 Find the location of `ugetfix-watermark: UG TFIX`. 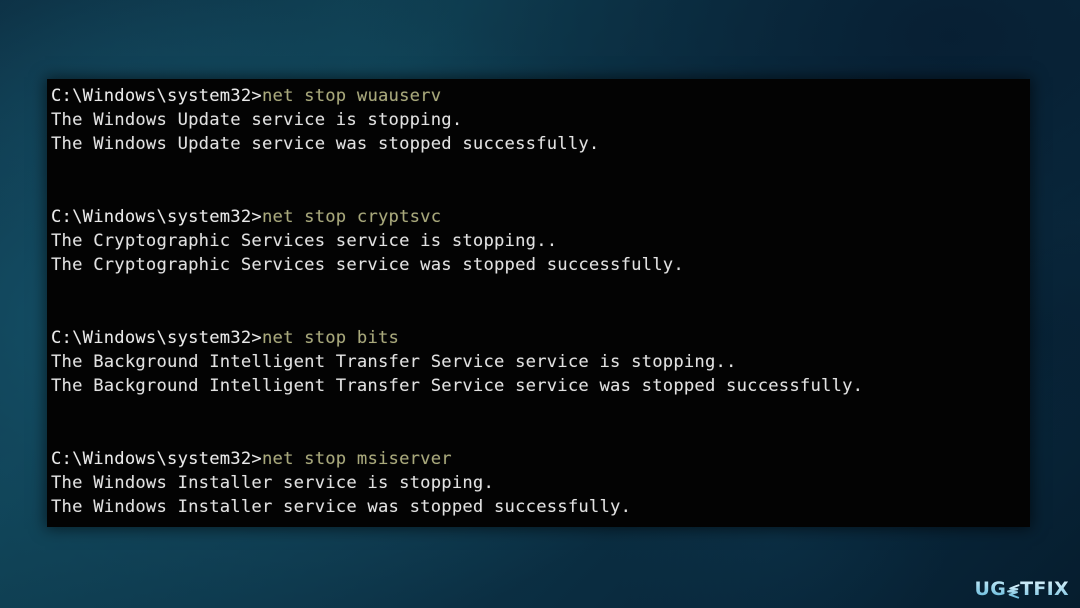

ugetfix-watermark: UG TFIX is located at coordinates (1022, 589).